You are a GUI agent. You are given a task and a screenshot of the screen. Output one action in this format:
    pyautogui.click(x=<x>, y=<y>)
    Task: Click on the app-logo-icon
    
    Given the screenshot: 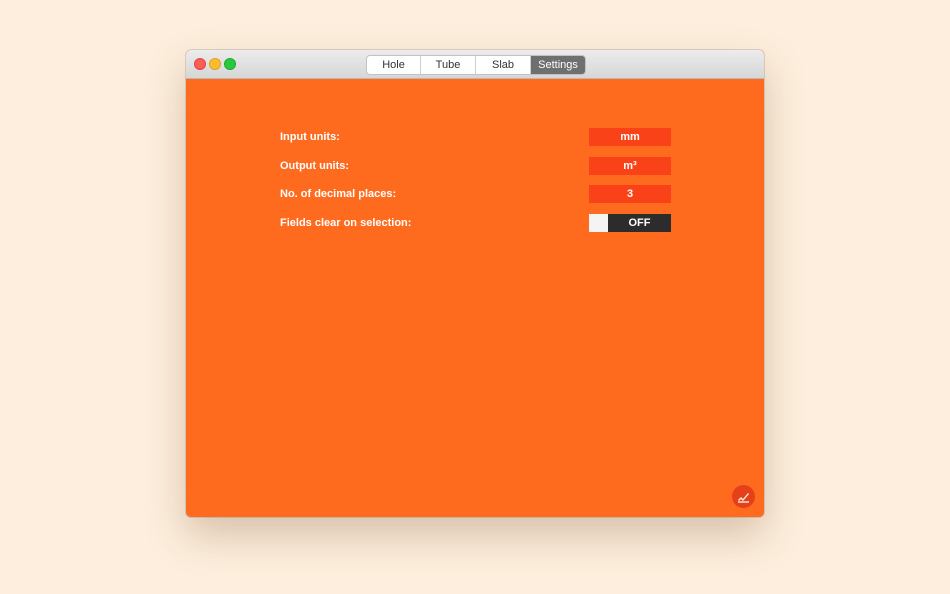 What is the action you would take?
    pyautogui.click(x=743, y=496)
    